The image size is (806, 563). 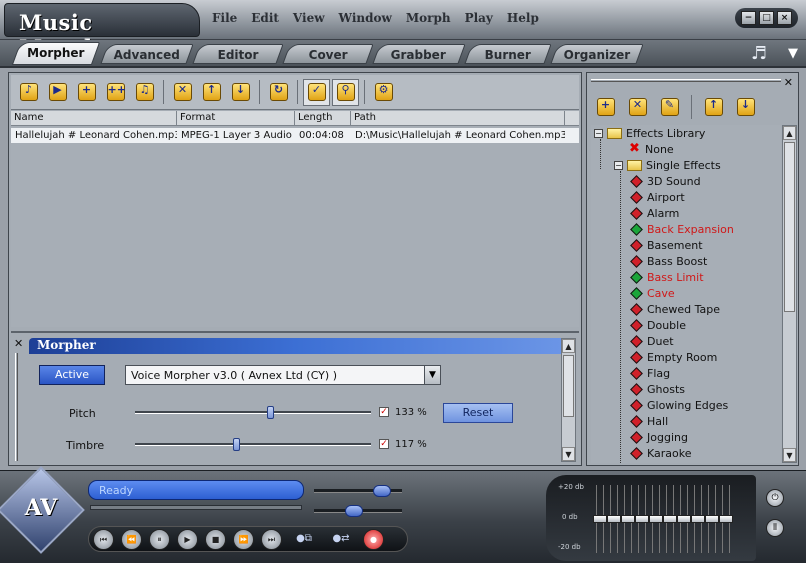 I want to click on repeat-mode-icon: ●⧉, so click(x=304, y=539).